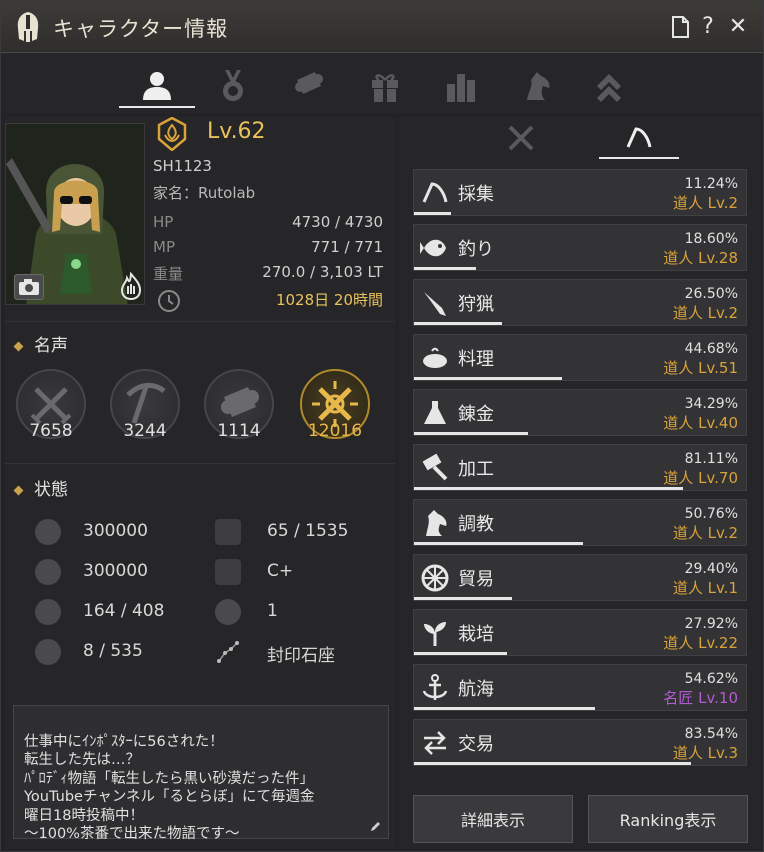 The height and width of the screenshot is (852, 764). I want to click on life-skill-percent: 50.76%, so click(711, 514).